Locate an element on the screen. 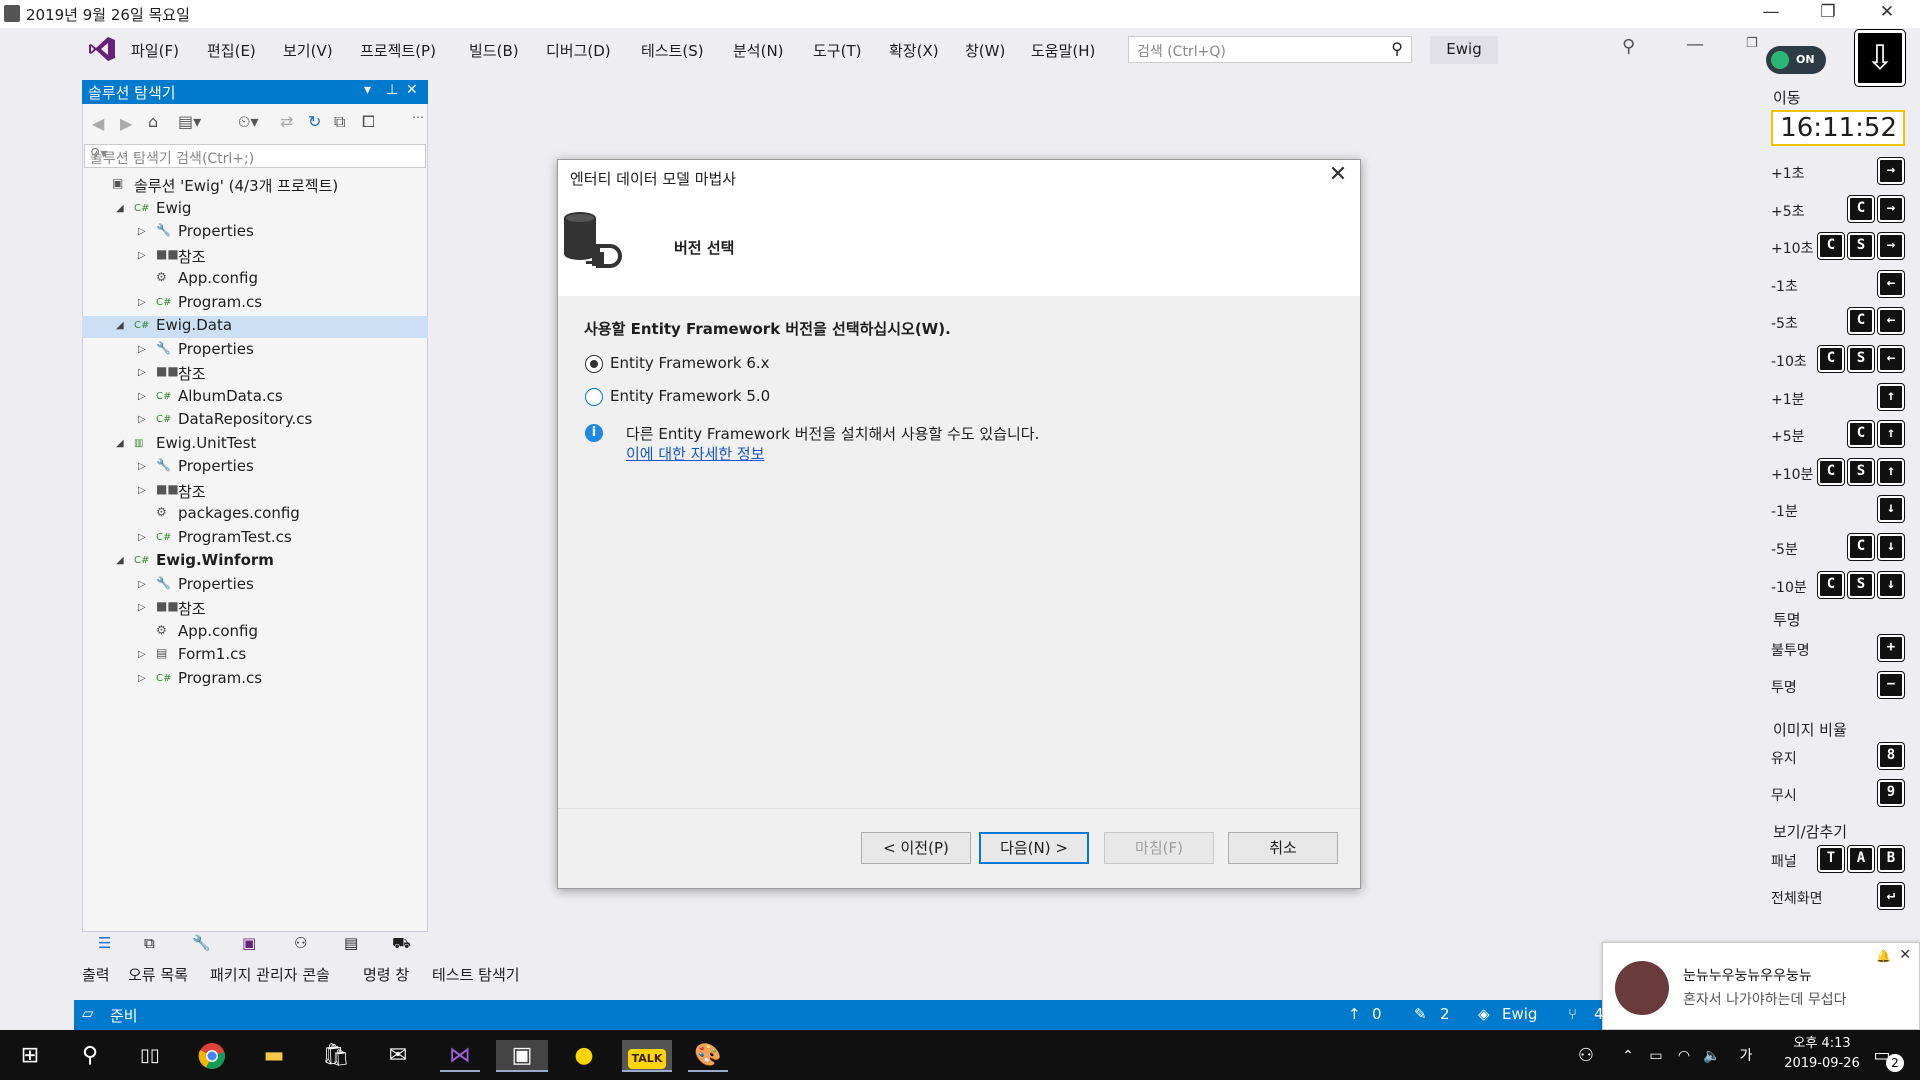  windows-start-icon: ⊞ is located at coordinates (30, 1056).